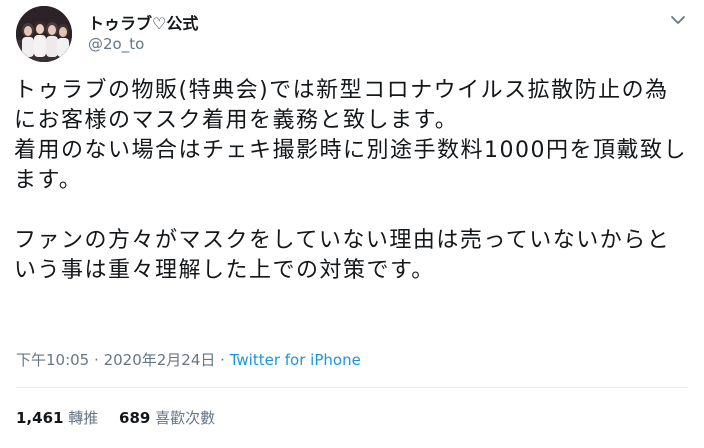  Describe the element at coordinates (40, 418) in the screenshot. I see `retweets-count: 1,461` at that location.